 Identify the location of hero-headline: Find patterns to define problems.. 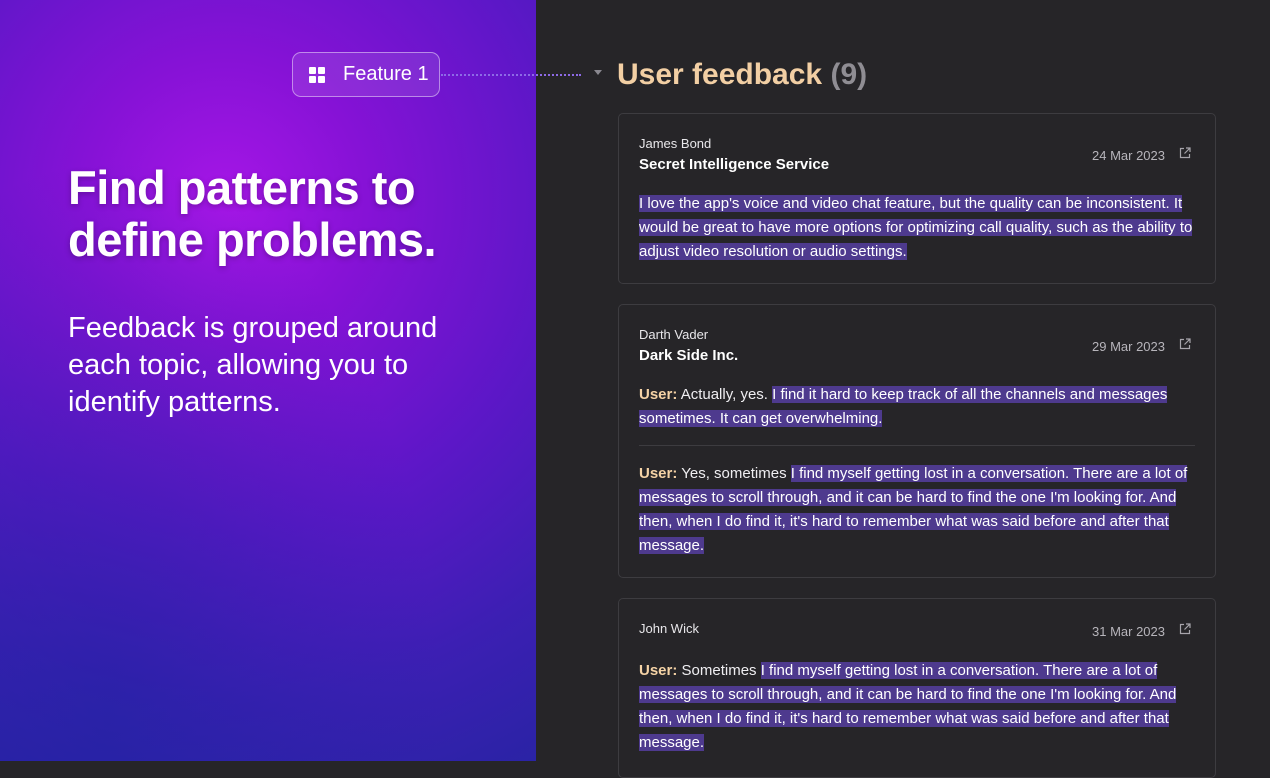
(252, 213).